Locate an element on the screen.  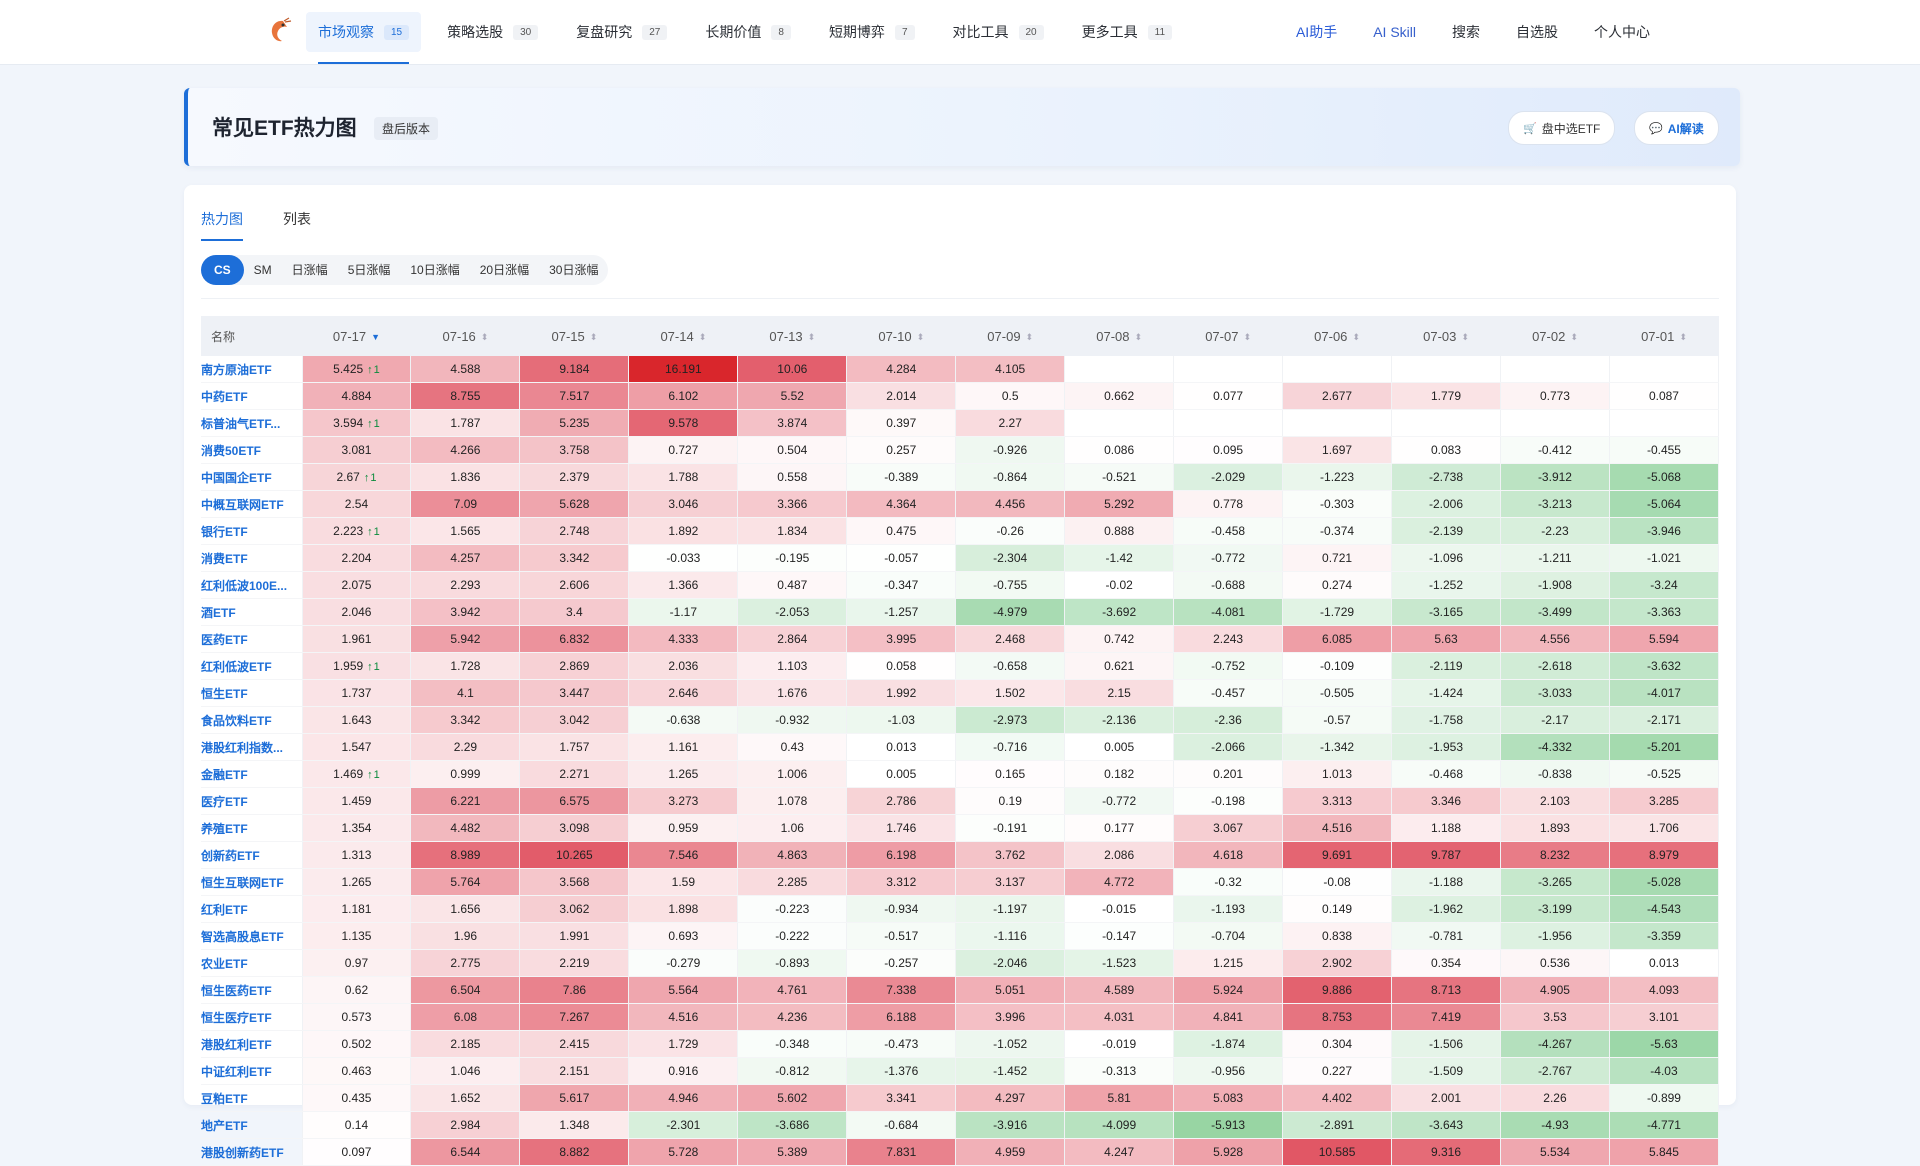
date-column-header: 07-06 ⬍ is located at coordinates (1337, 336).